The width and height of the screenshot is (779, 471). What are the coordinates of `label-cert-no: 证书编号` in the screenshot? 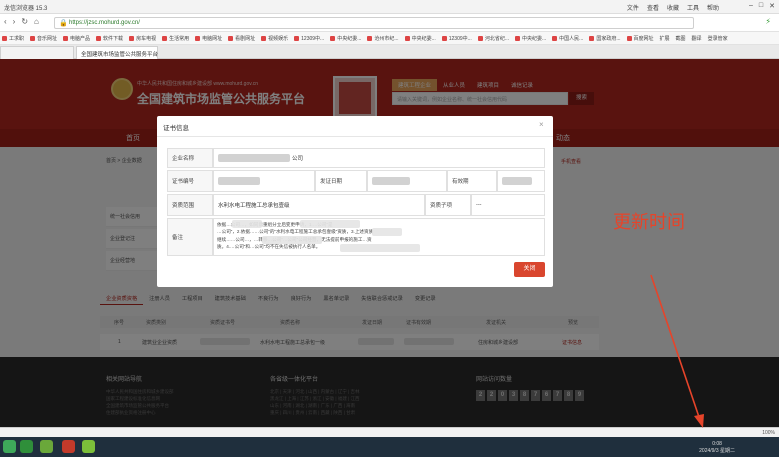 It's located at (190, 181).